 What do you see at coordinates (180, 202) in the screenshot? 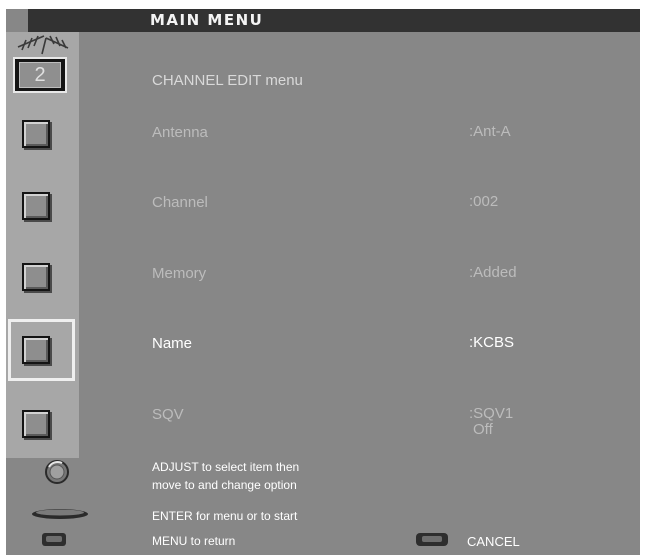
I see `row-channel-label: Channel` at bounding box center [180, 202].